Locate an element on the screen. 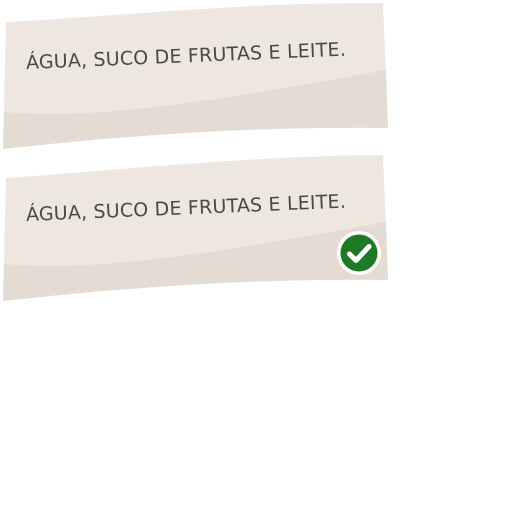 Image resolution: width=512 pixels, height=512 pixels. check-icon is located at coordinates (359, 253).